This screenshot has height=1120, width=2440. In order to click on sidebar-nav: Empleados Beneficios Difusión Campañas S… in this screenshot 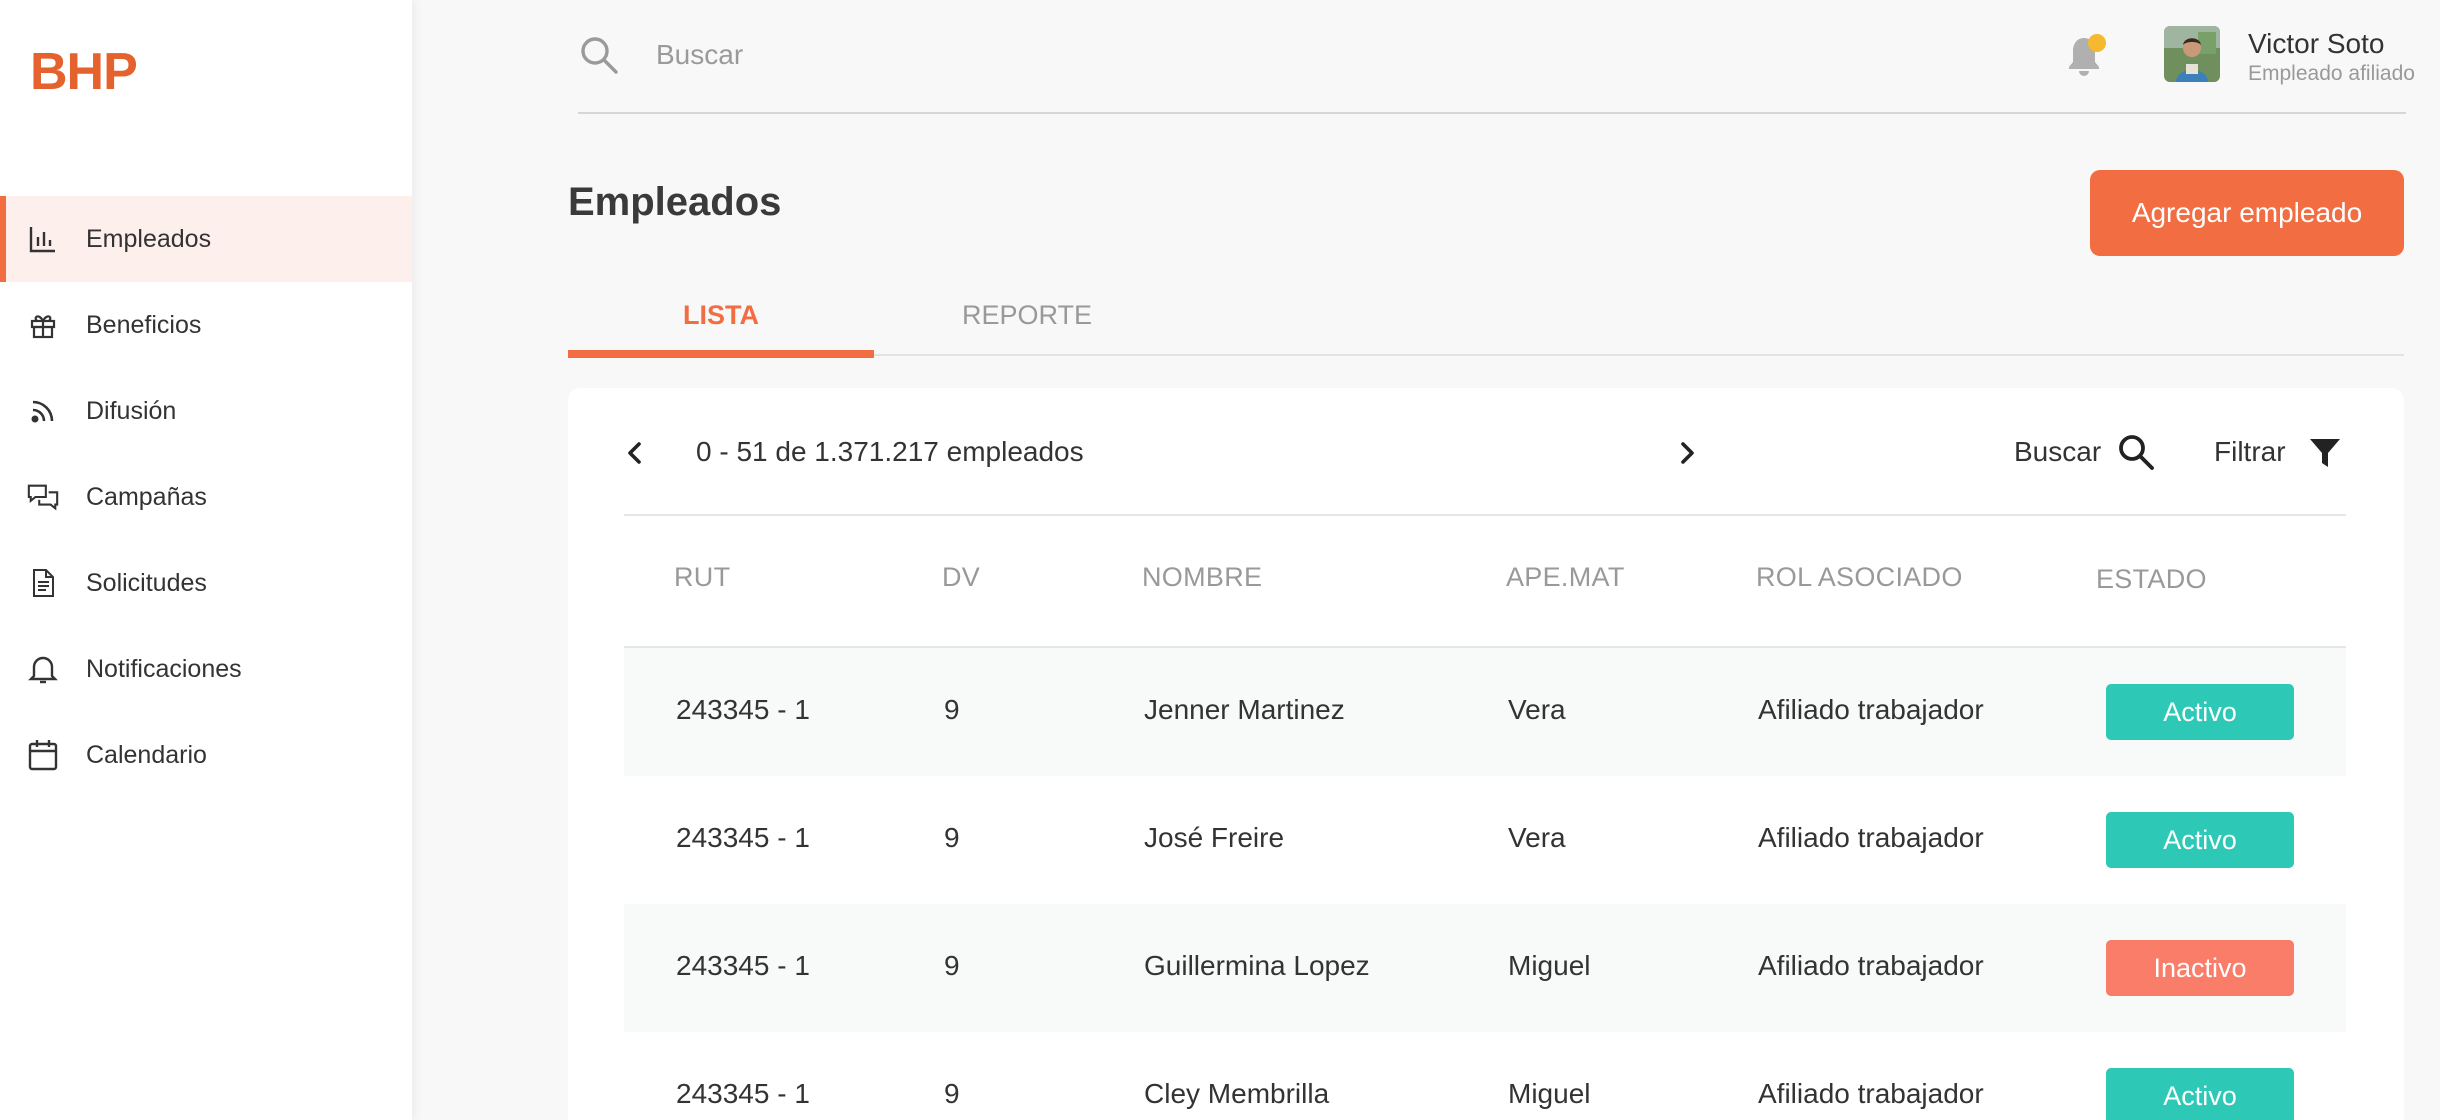, I will do `click(206, 497)`.